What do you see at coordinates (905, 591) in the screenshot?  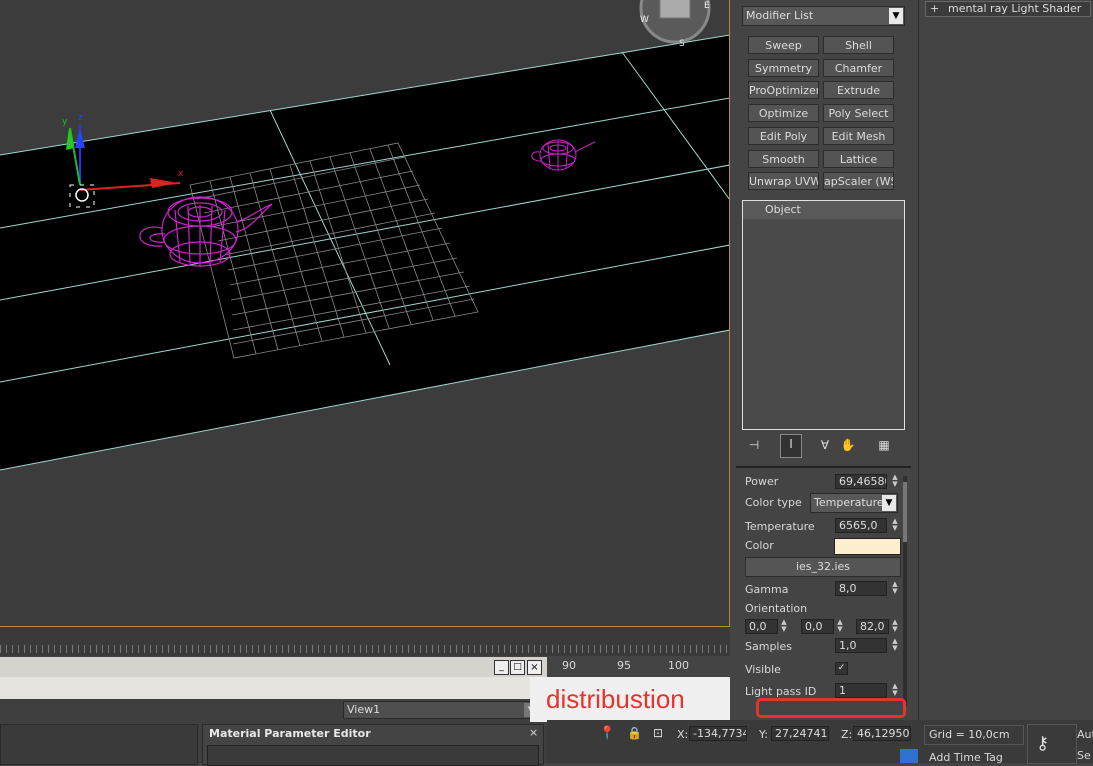 I see `rollout-scrollbar` at bounding box center [905, 591].